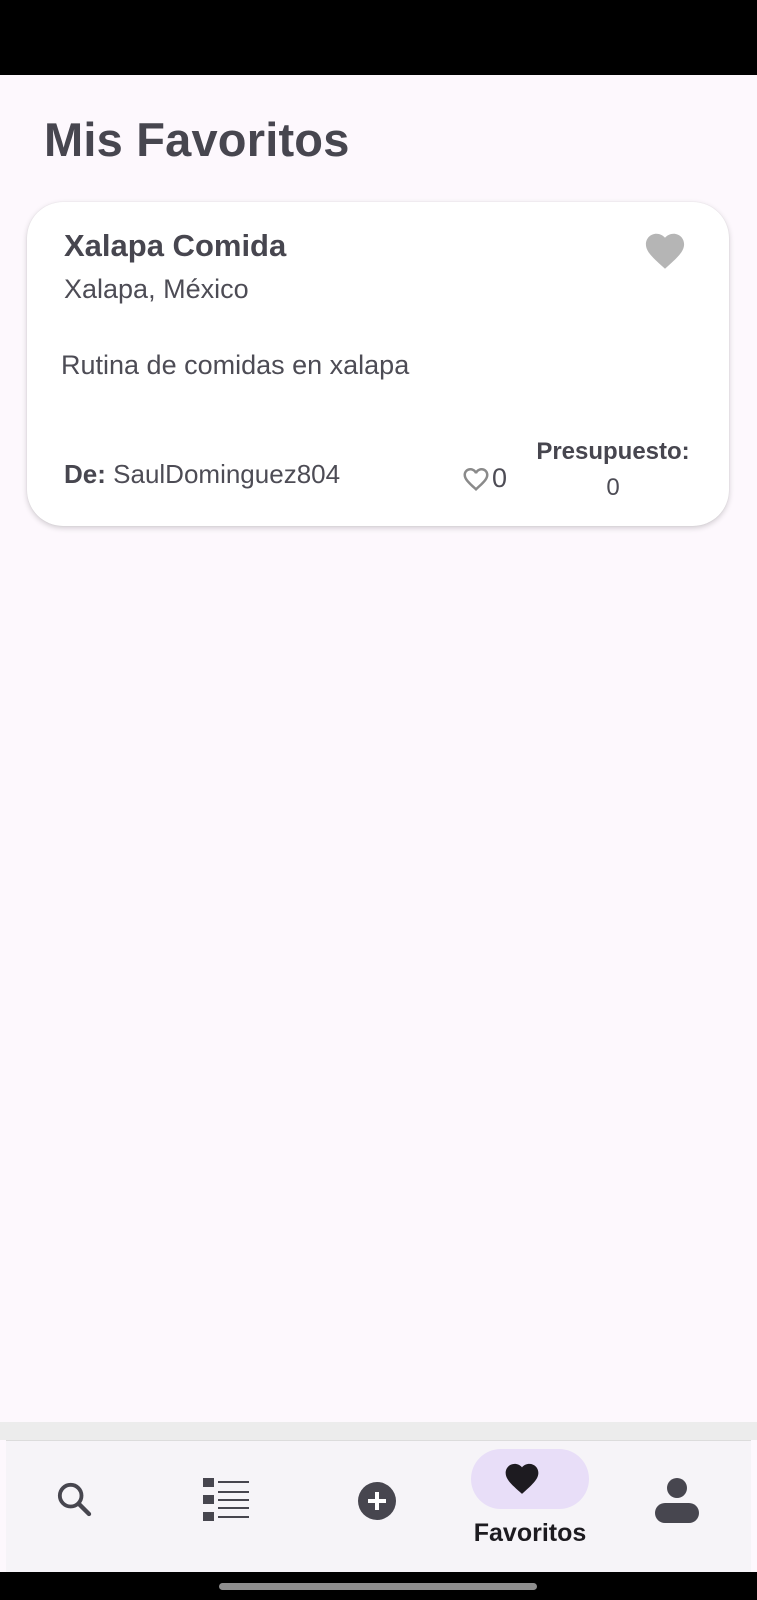 The height and width of the screenshot is (1600, 757). I want to click on budget-label: Presupuesto:, so click(613, 451).